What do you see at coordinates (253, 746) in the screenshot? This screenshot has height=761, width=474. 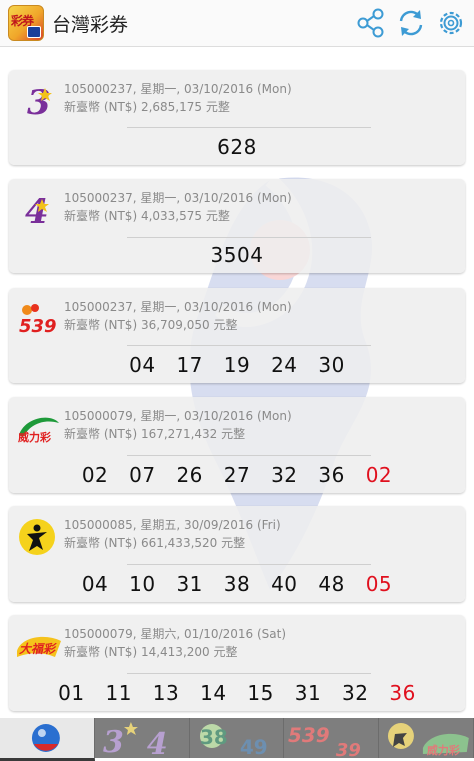 I see `svg-text: 49` at bounding box center [253, 746].